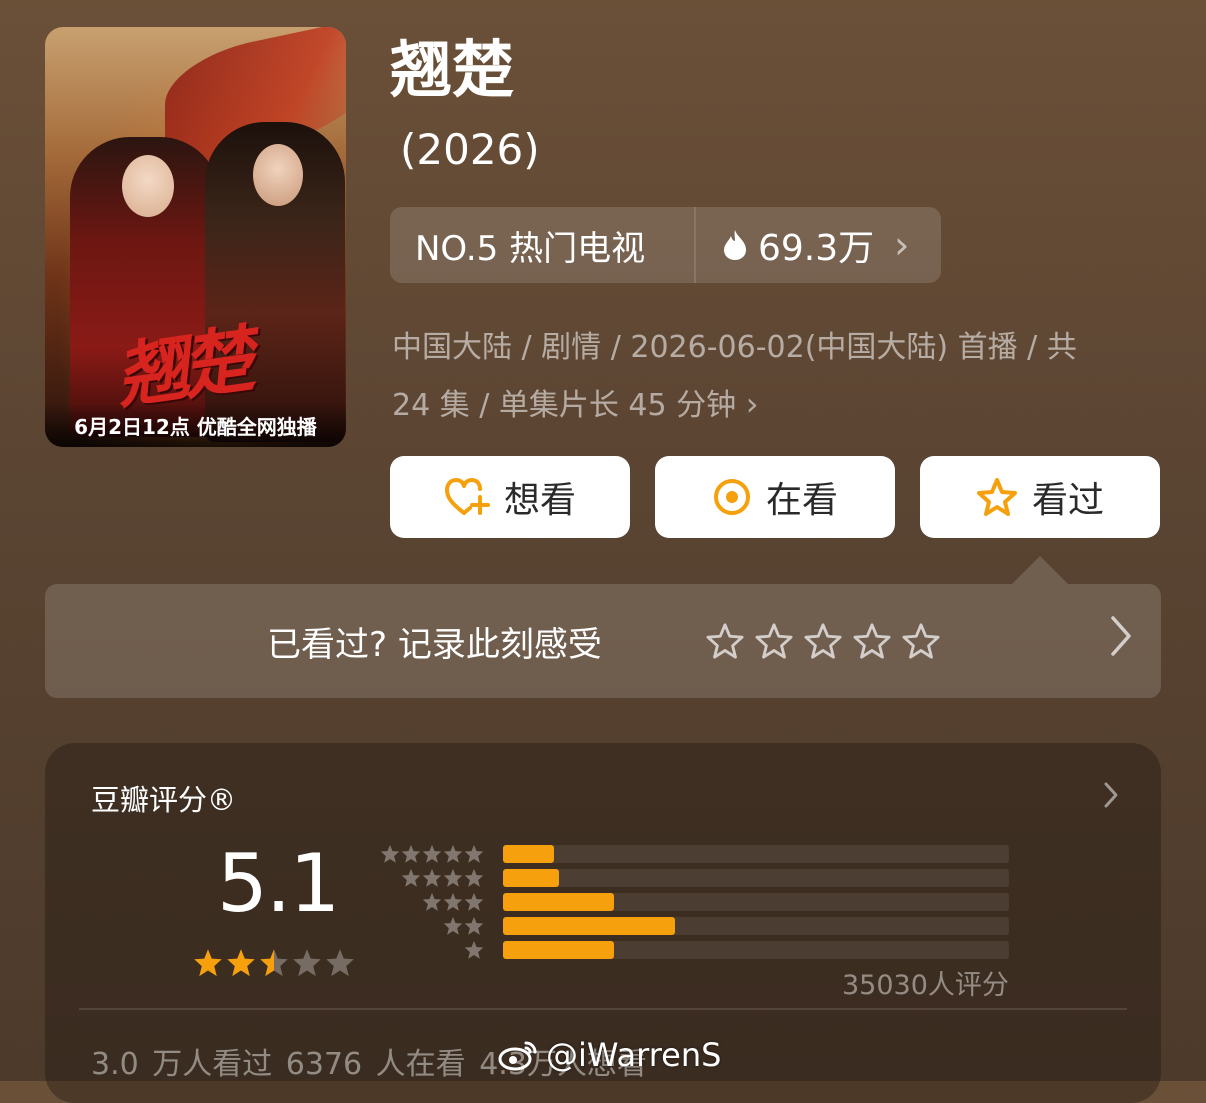 This screenshot has height=1103, width=1206. I want to click on panel-pointer, so click(1040, 570).